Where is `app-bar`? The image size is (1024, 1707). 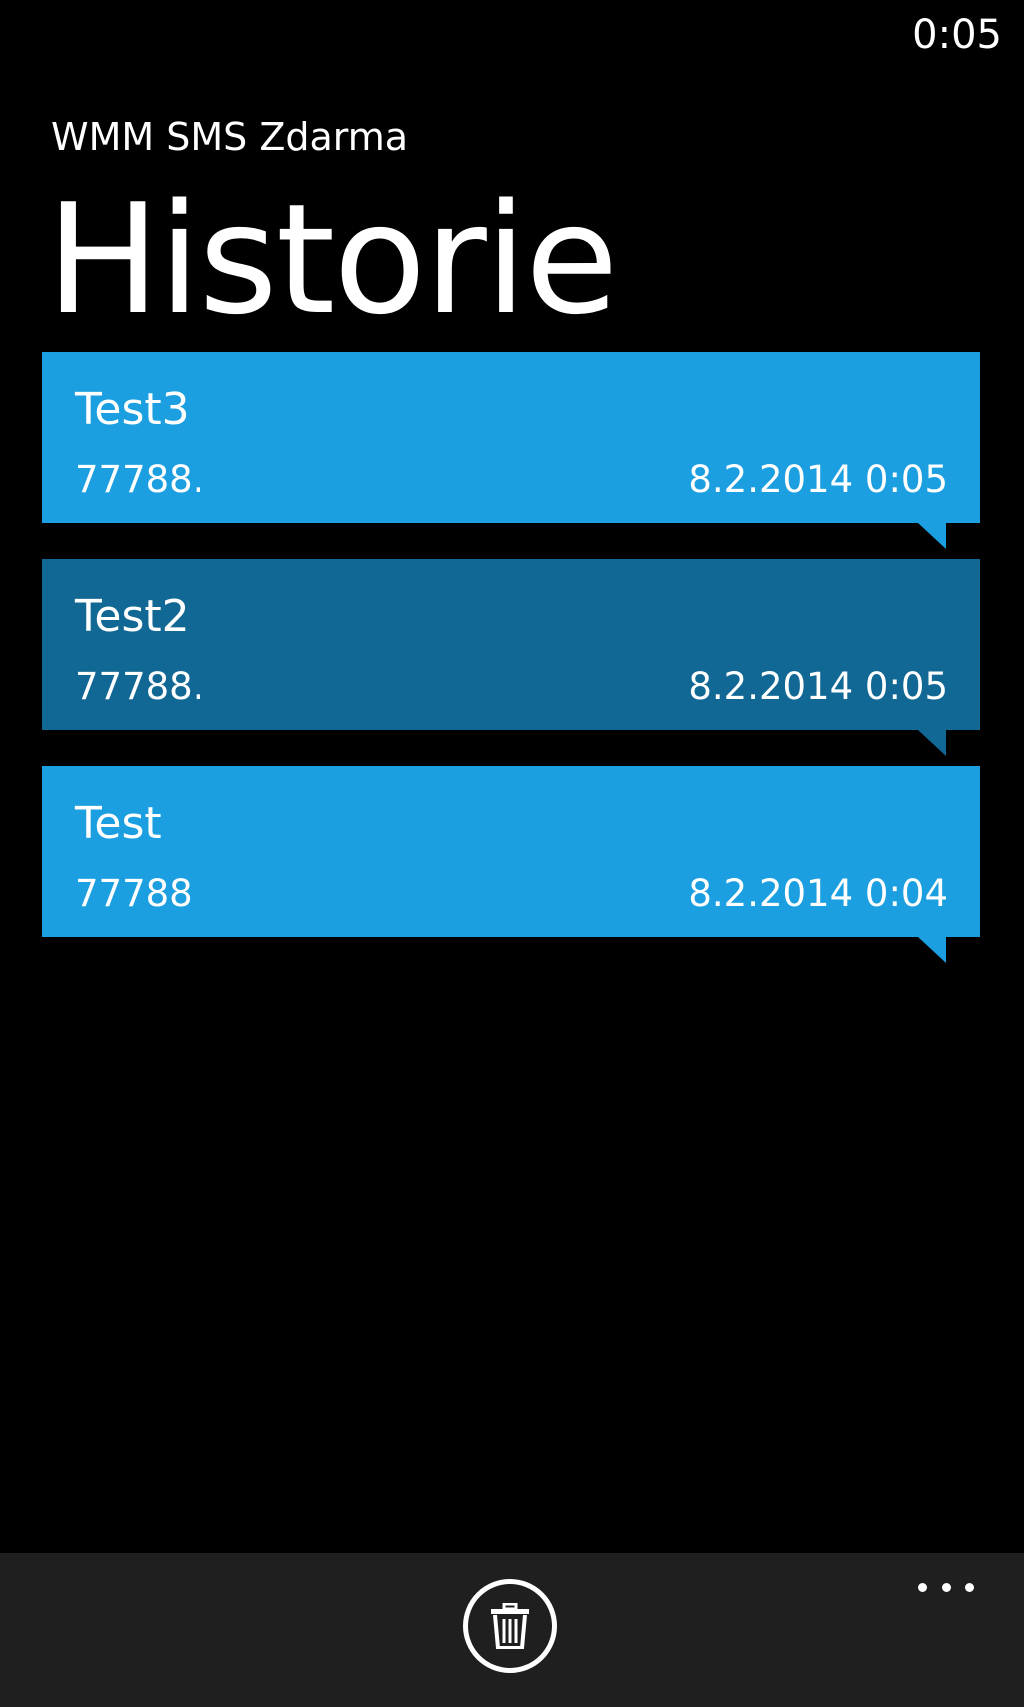 app-bar is located at coordinates (512, 1630).